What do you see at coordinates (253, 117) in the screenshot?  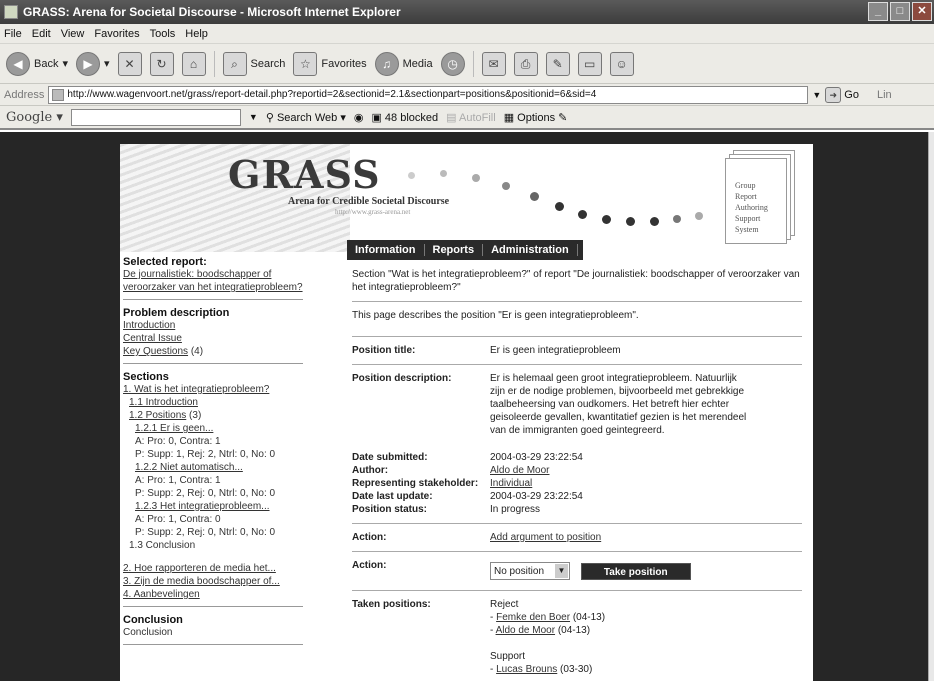 I see `google-dropdown-icon: ▼` at bounding box center [253, 117].